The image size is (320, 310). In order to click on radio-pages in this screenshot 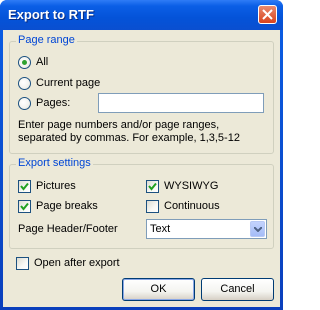, I will do `click(24, 103)`.